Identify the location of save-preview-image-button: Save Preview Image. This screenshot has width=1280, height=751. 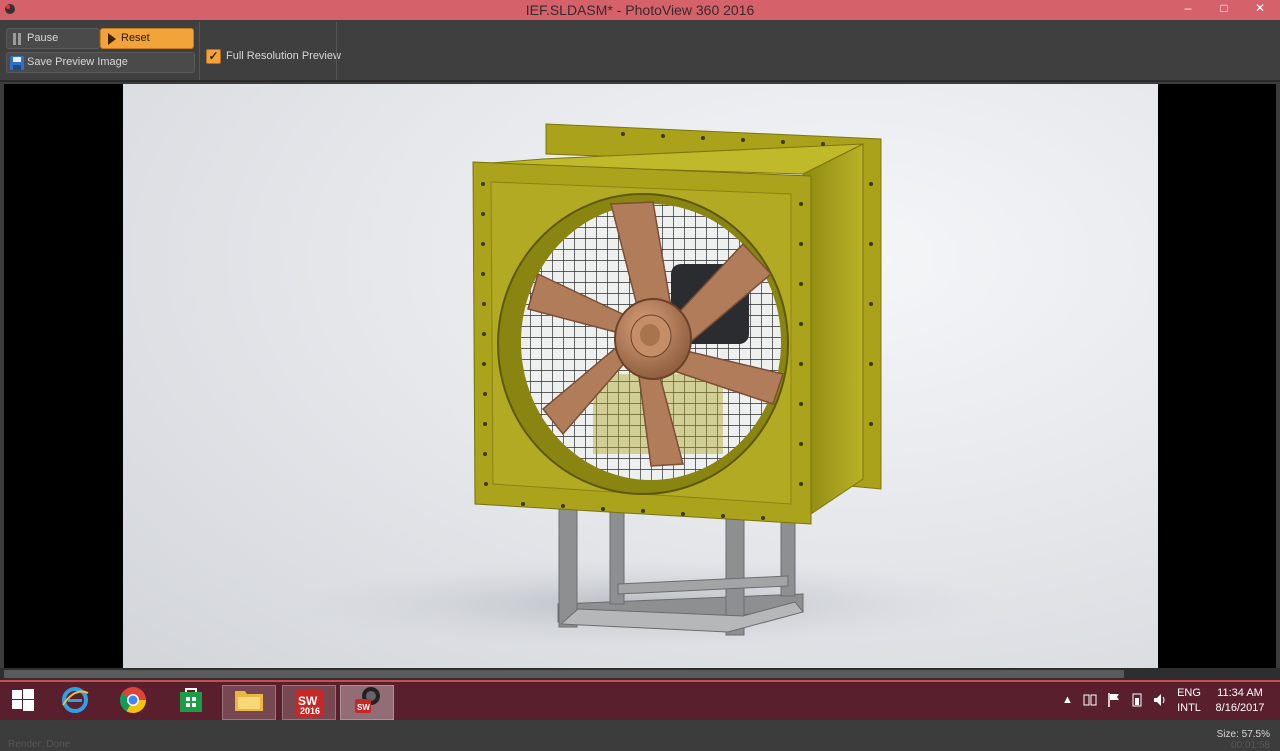
(100, 62).